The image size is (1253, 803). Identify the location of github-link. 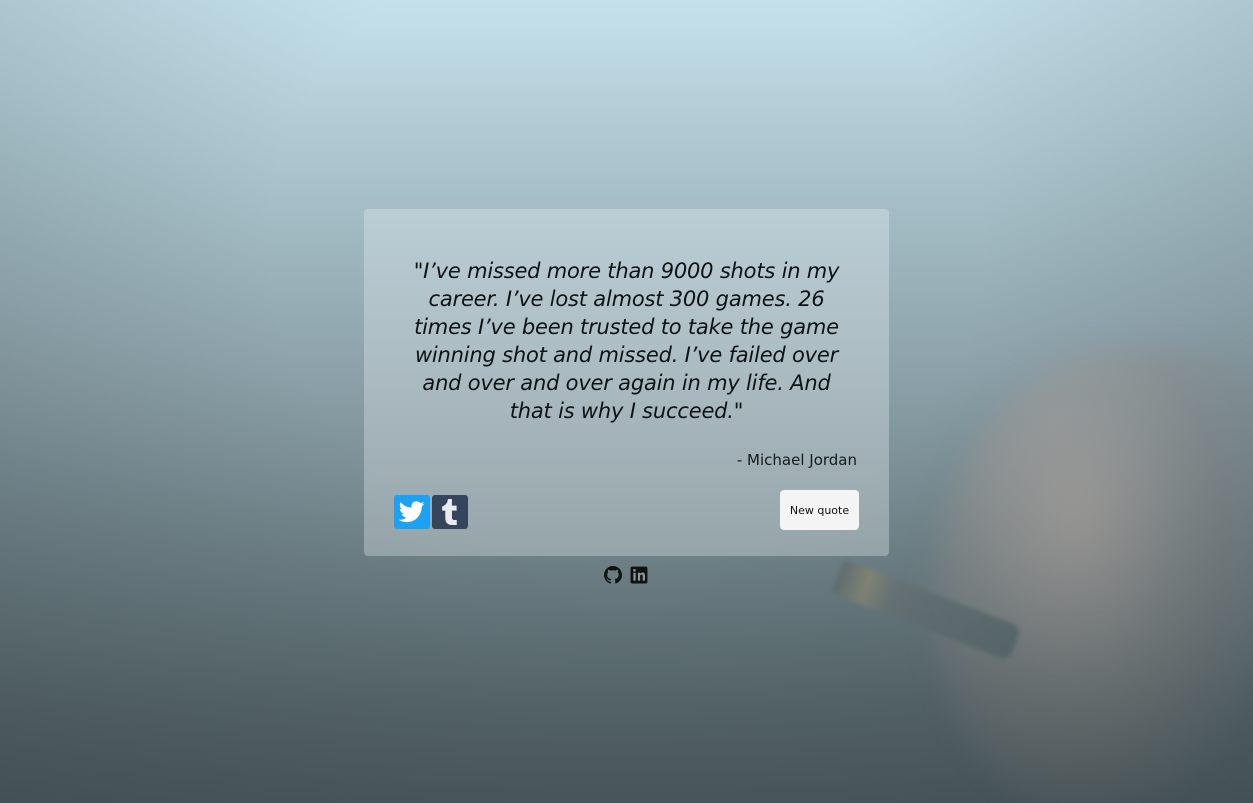
(613, 575).